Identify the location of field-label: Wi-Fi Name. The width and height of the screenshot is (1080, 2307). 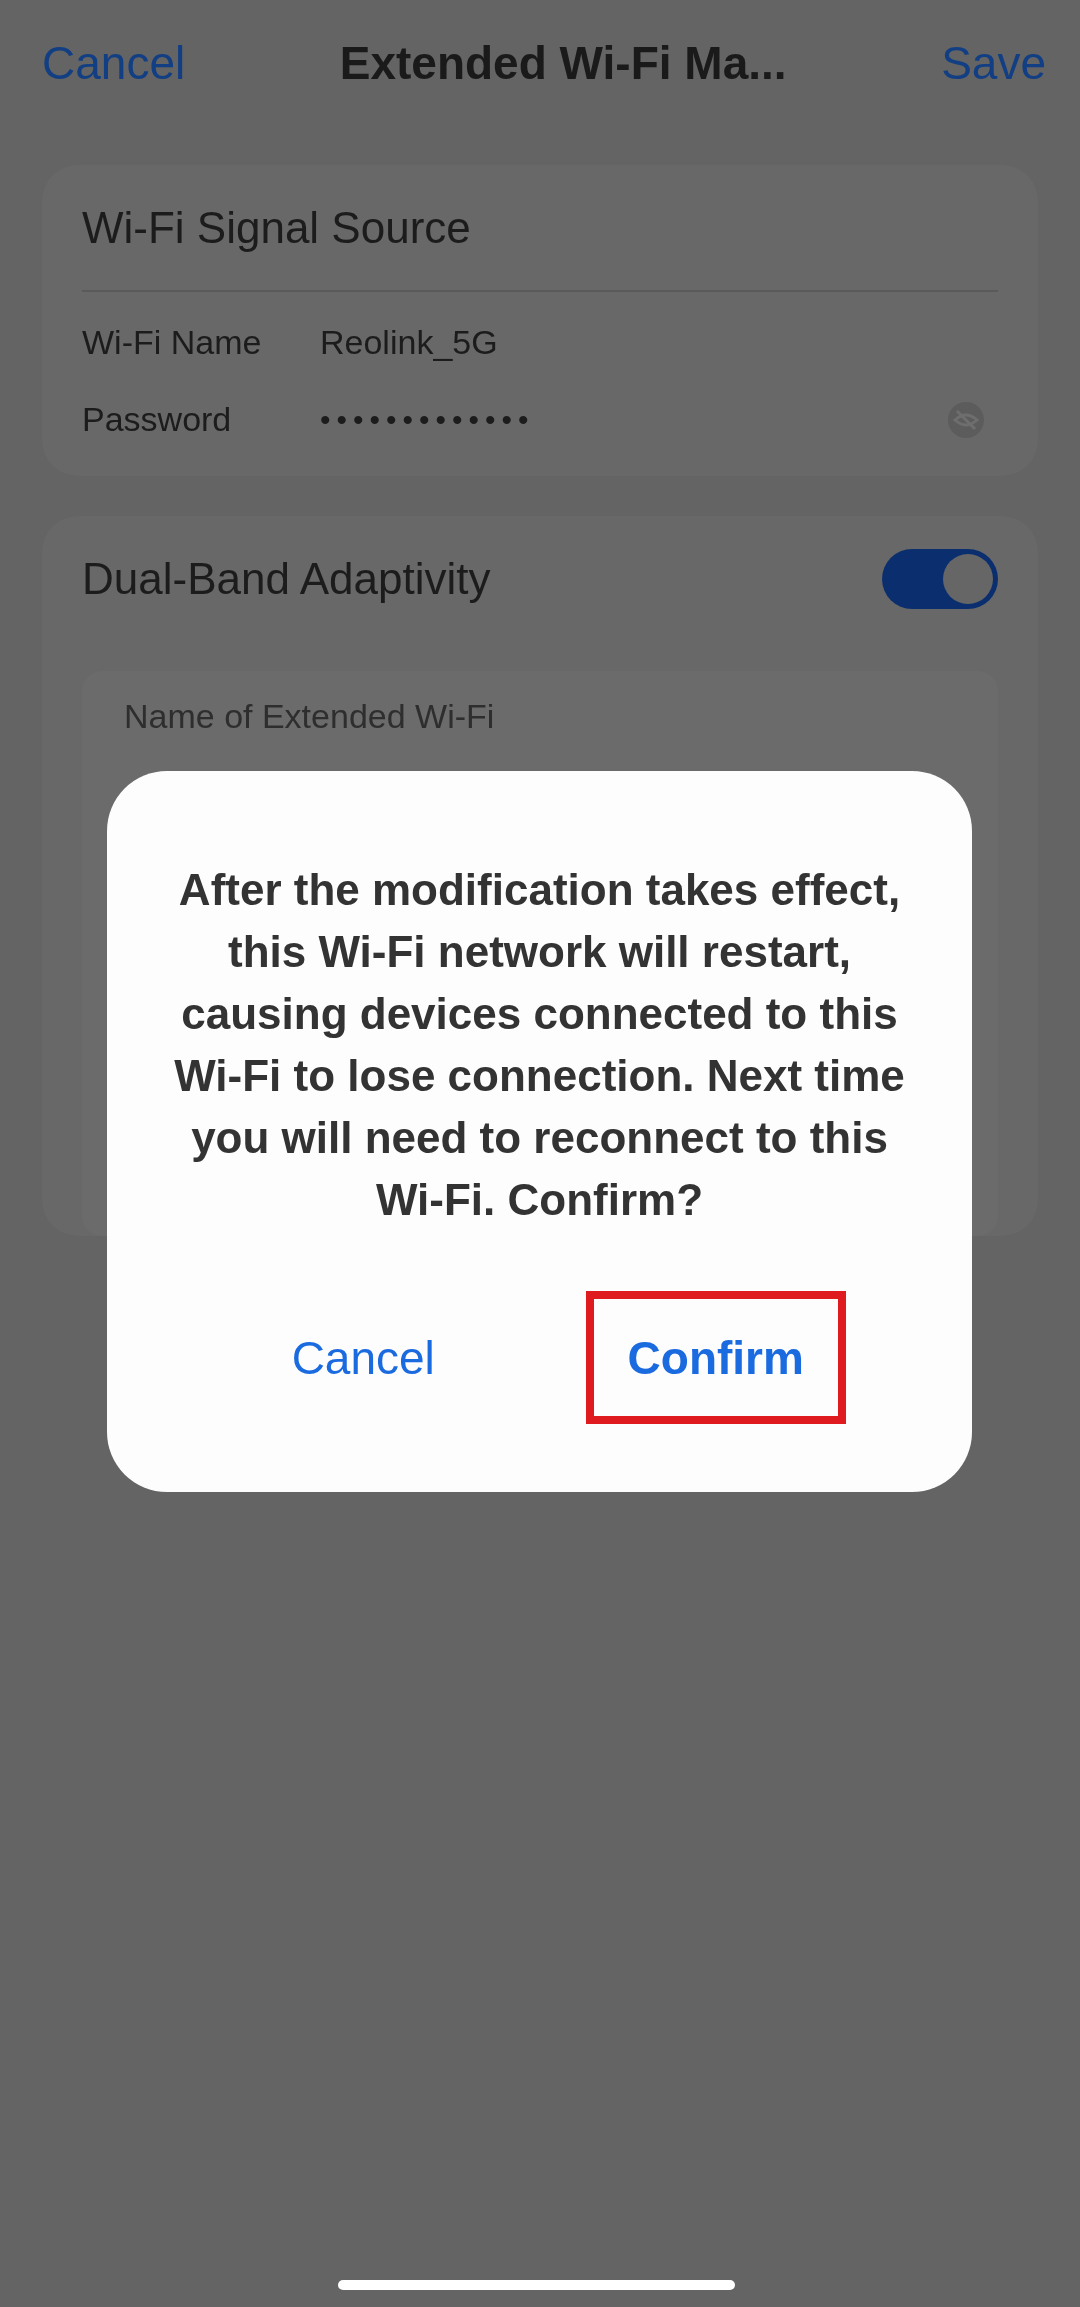
(172, 342).